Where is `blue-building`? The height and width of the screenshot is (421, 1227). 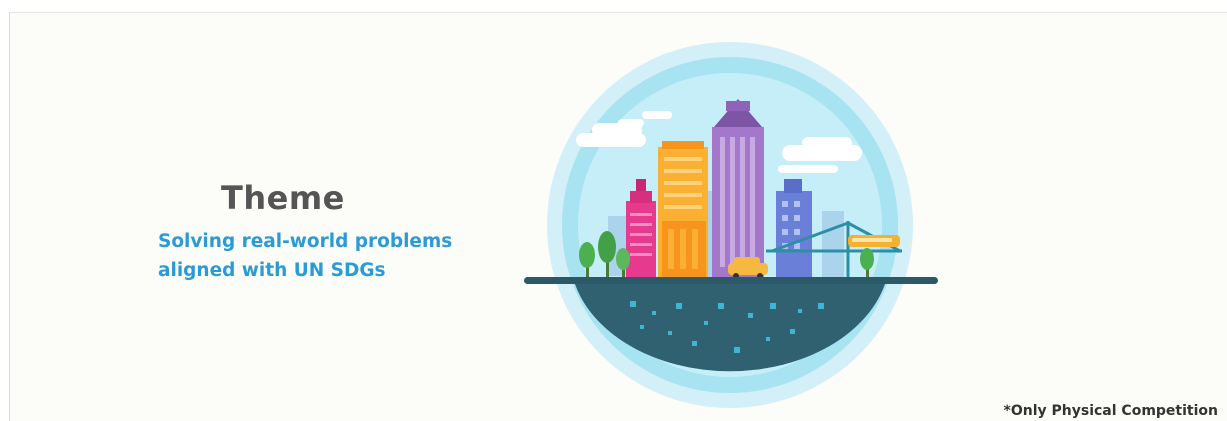
blue-building is located at coordinates (794, 228).